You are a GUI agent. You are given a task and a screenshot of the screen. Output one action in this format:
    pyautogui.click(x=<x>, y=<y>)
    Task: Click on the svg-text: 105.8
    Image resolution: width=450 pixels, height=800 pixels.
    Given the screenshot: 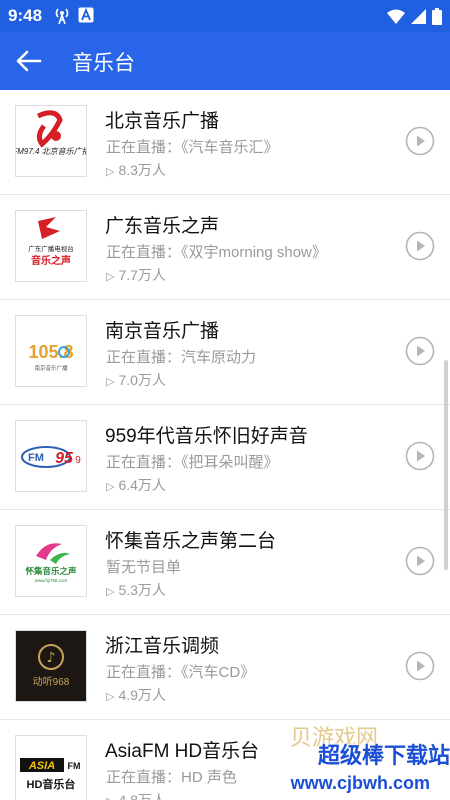 What is the action you would take?
    pyautogui.click(x=50, y=352)
    